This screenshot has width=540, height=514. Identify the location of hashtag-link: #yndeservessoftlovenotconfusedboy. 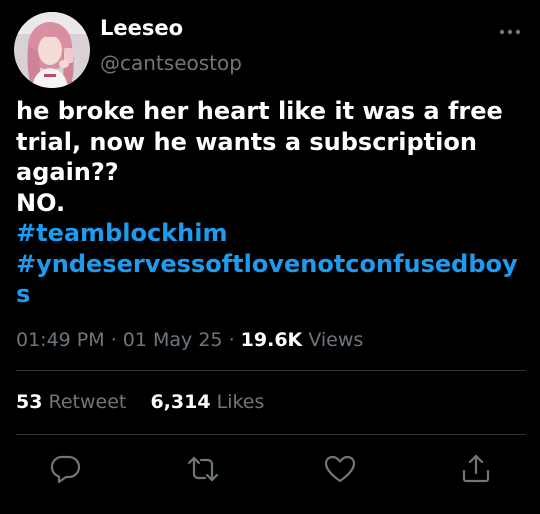
(274, 264).